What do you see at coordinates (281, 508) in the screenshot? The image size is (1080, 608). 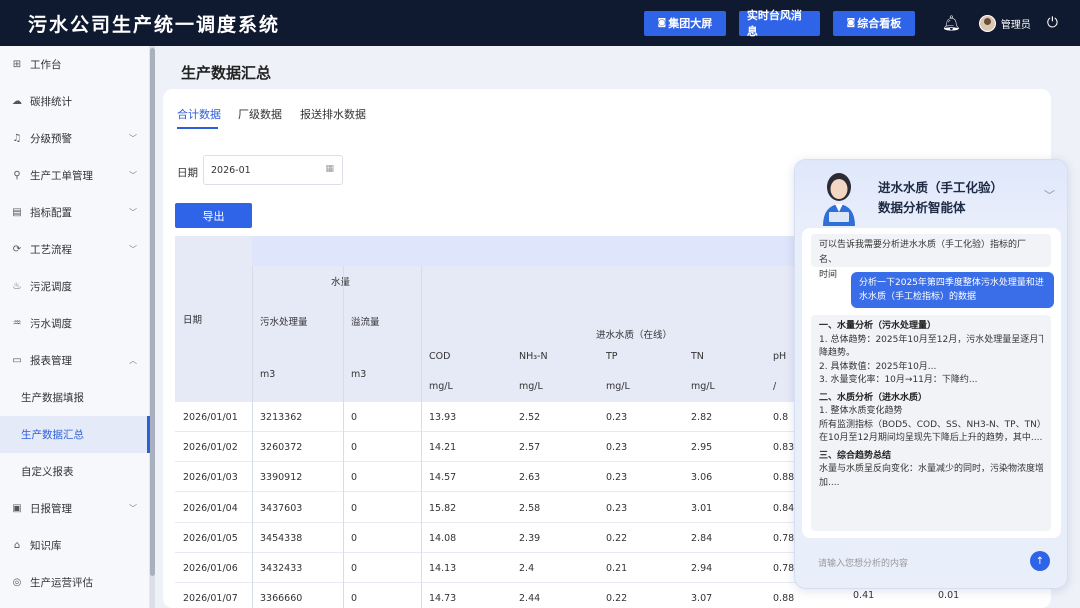 I see `table-cell: 3437603` at bounding box center [281, 508].